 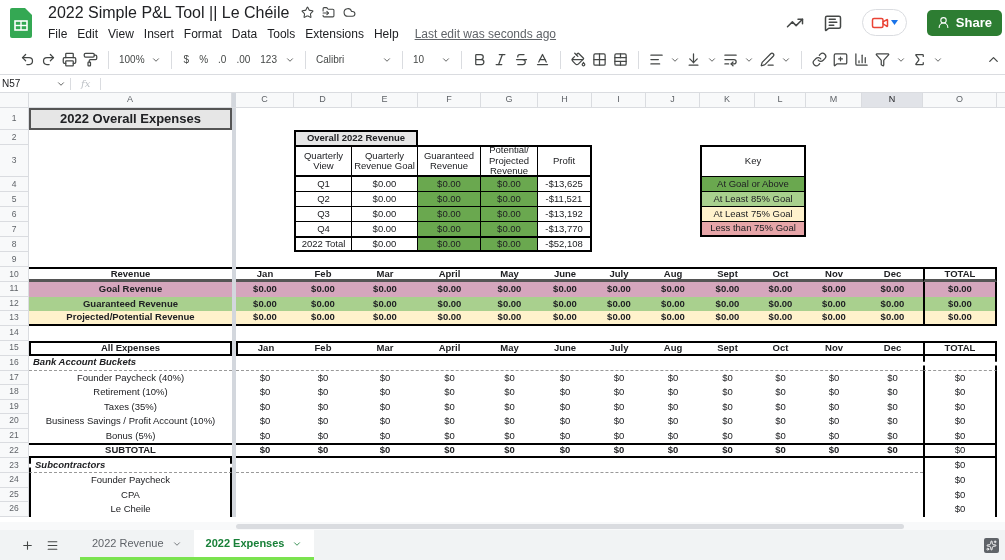 I want to click on sheet-tab: 2022 Expenses, so click(x=254, y=545).